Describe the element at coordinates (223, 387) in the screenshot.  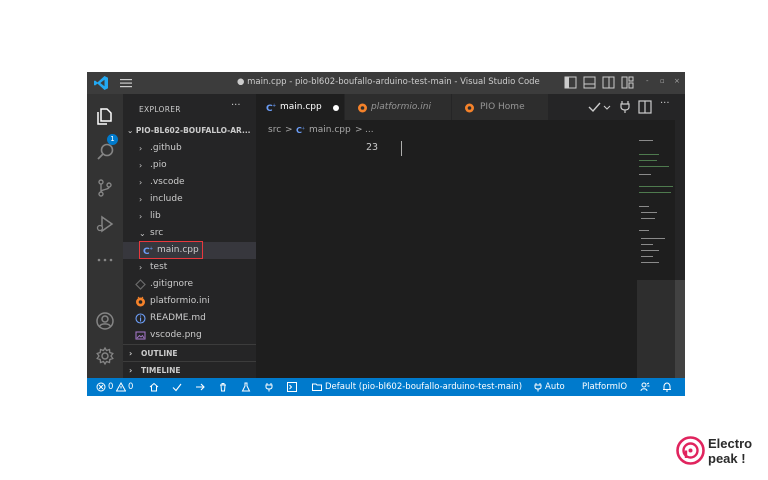
I see `clean-trash-icon` at that location.